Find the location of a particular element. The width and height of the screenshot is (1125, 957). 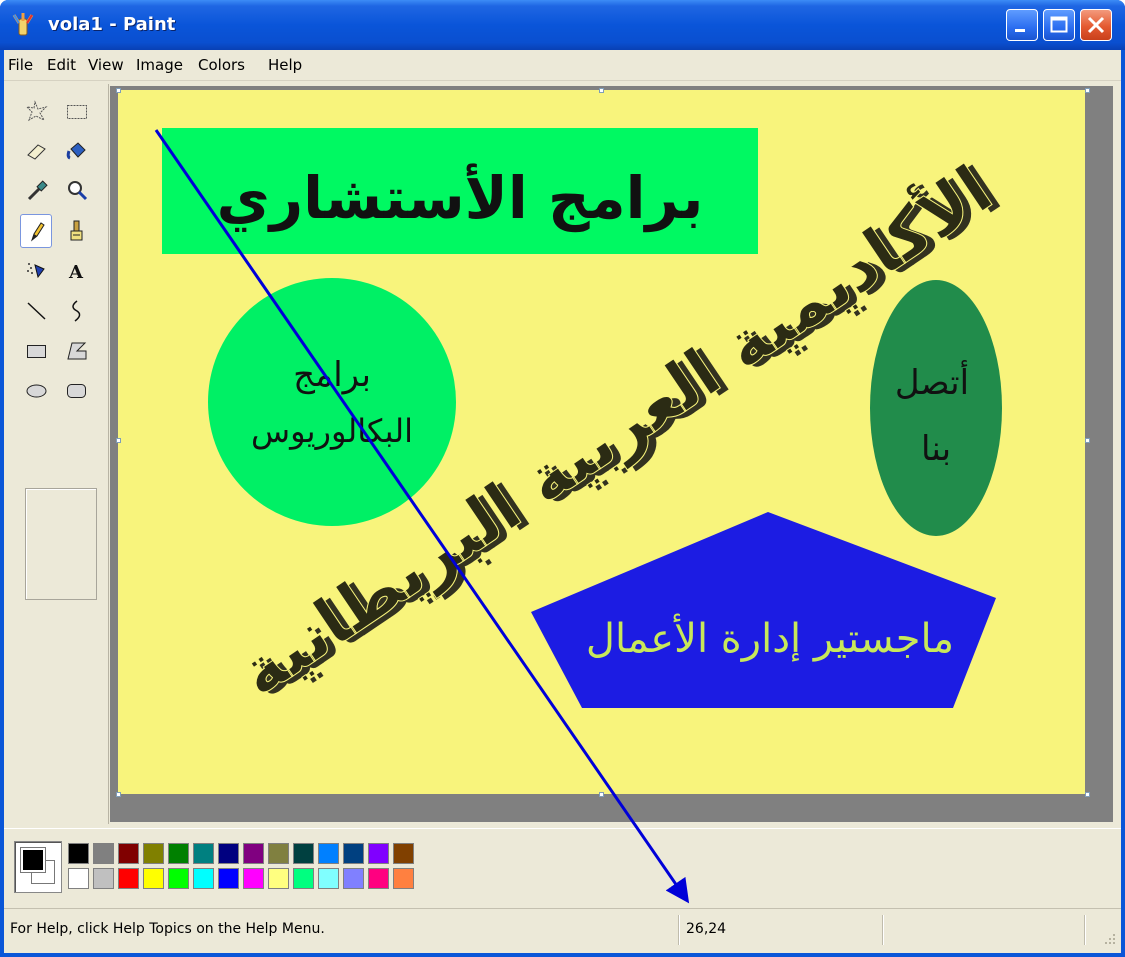

mba-text: ماجستير إدارة الأعمال is located at coordinates (770, 637).